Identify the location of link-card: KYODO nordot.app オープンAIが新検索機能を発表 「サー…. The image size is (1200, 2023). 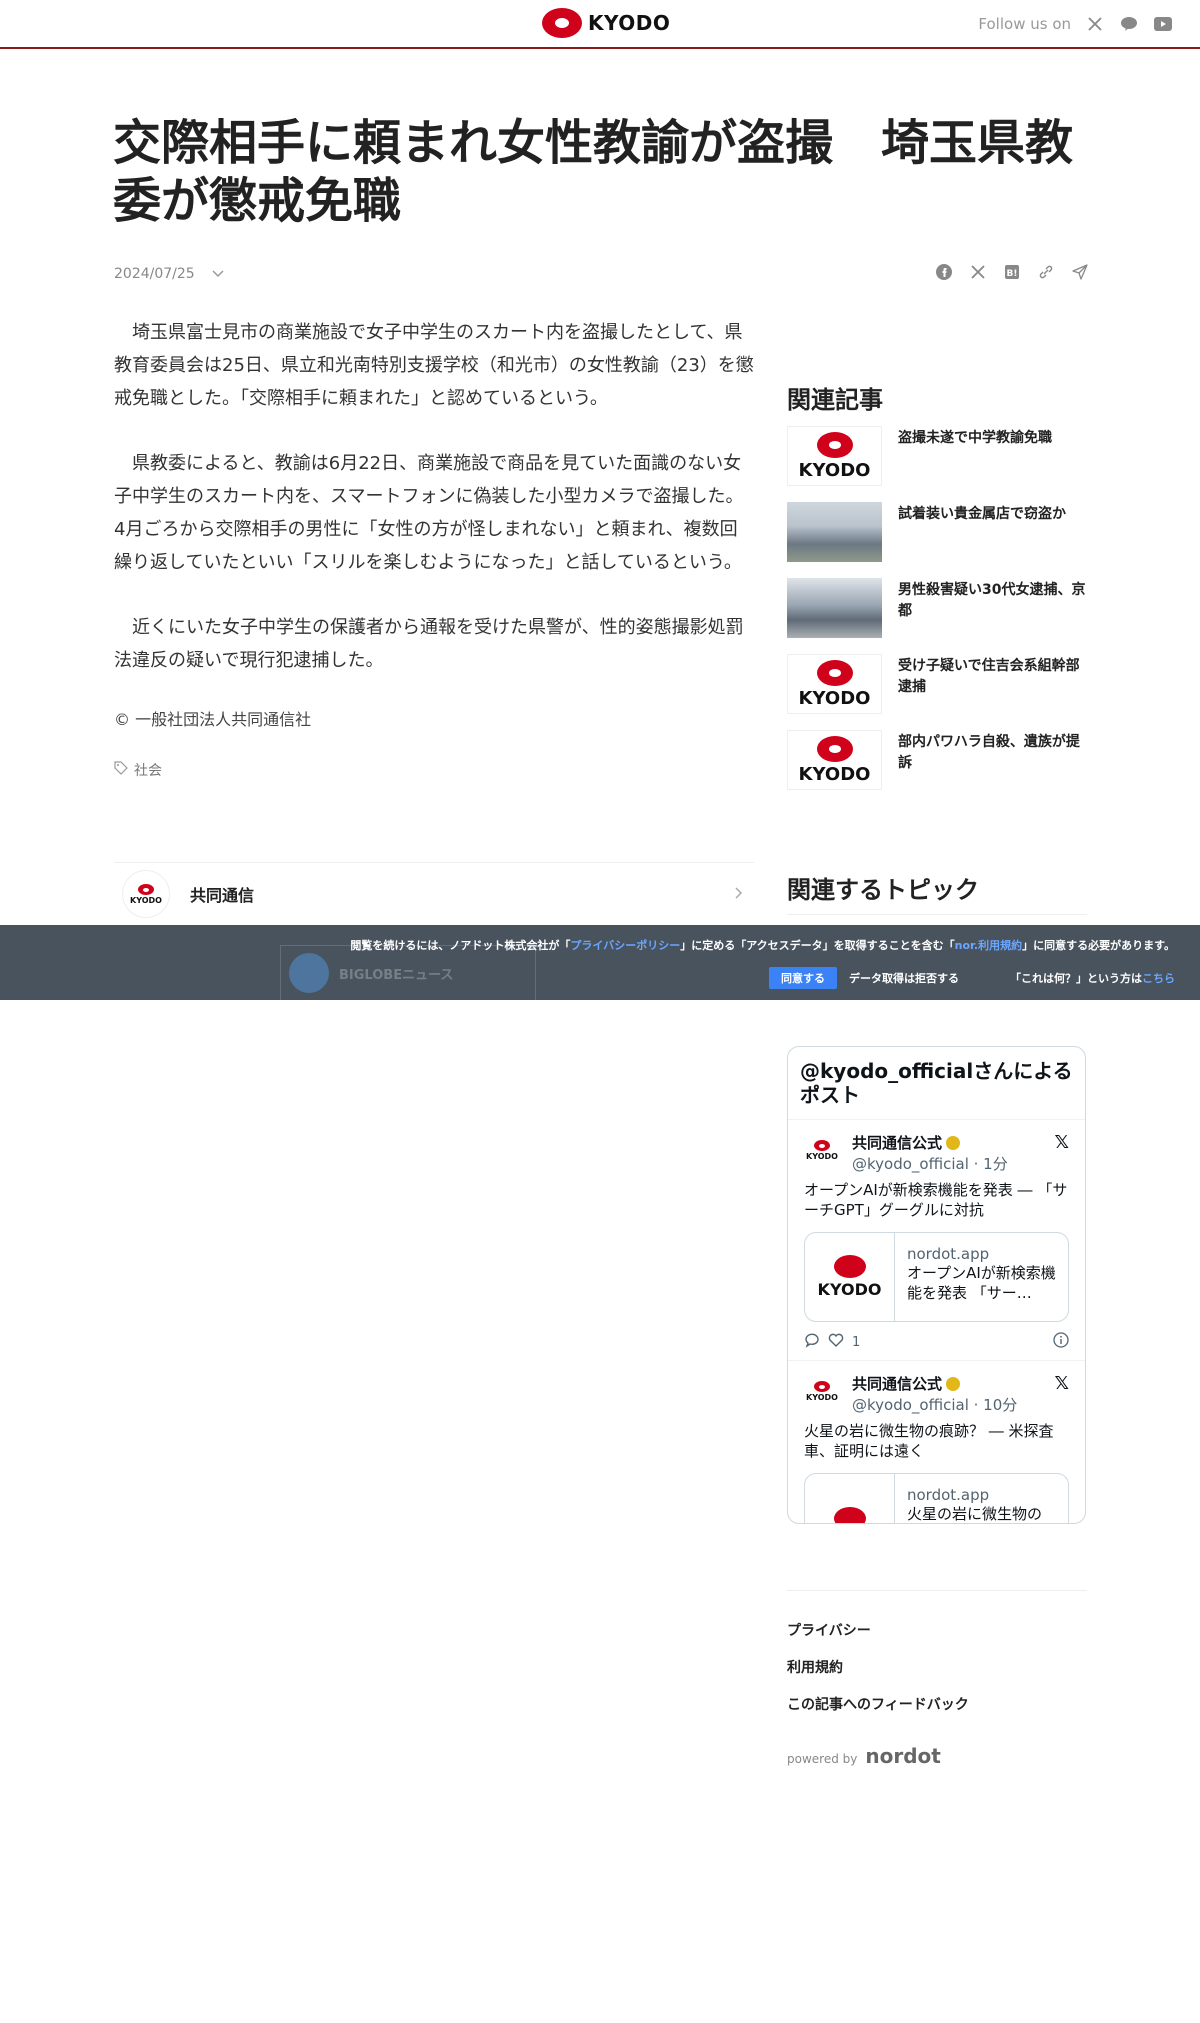
(936, 1277).